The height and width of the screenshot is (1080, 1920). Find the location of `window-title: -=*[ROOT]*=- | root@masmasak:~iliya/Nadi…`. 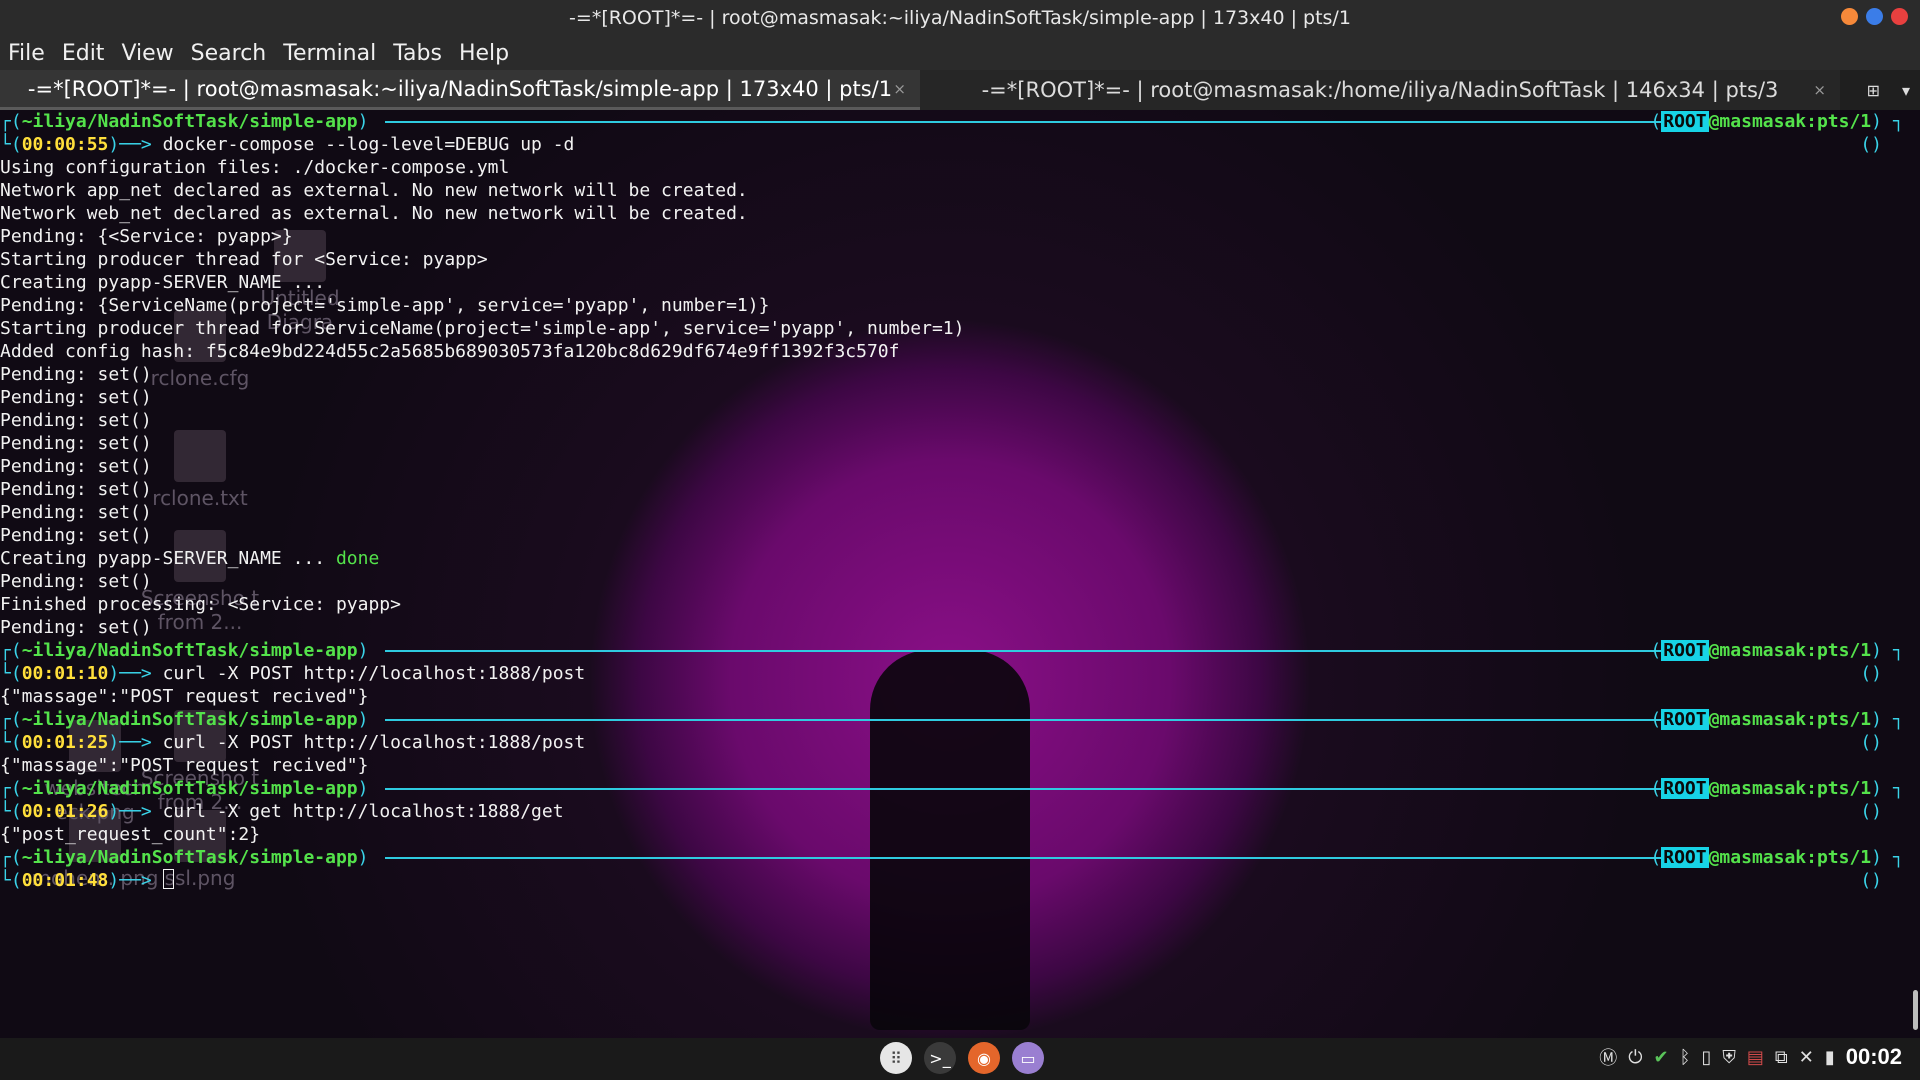

window-title: -=*[ROOT]*=- | root@masmasak:~iliya/Nadi… is located at coordinates (960, 18).